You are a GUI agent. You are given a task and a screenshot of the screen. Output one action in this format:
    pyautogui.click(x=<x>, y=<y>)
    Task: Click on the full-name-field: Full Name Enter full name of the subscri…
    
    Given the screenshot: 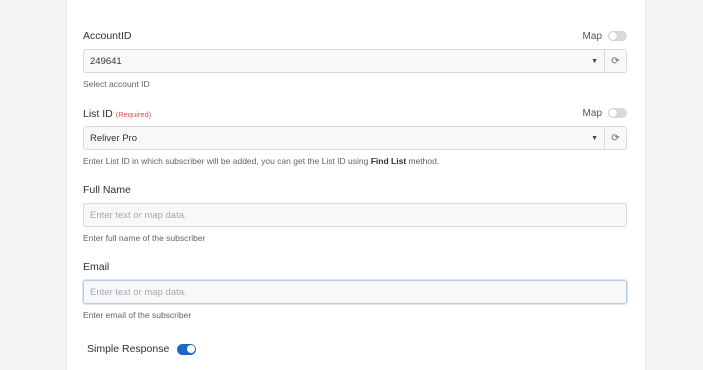 What is the action you would take?
    pyautogui.click(x=355, y=212)
    